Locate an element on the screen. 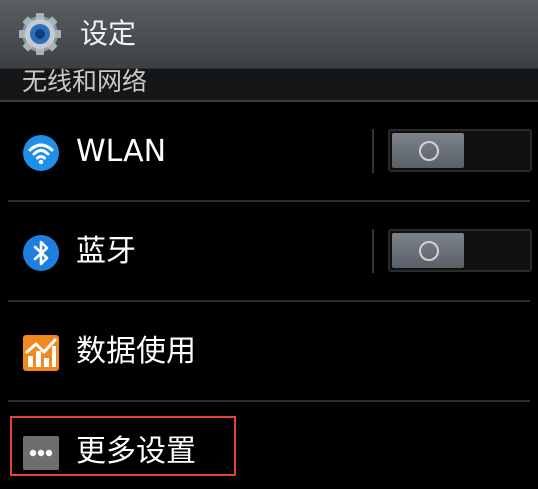 The image size is (538, 489). bluetooth-icon is located at coordinates (41, 253).